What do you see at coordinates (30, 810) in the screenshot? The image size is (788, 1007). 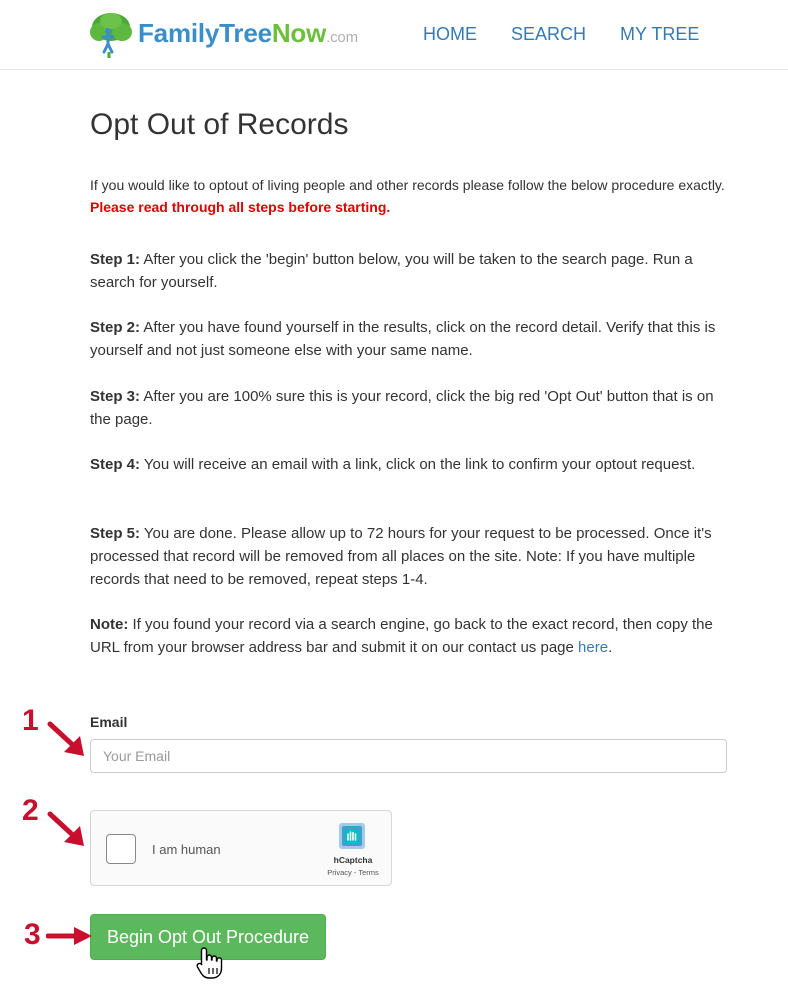 I see `annotation-marker-2: 2` at bounding box center [30, 810].